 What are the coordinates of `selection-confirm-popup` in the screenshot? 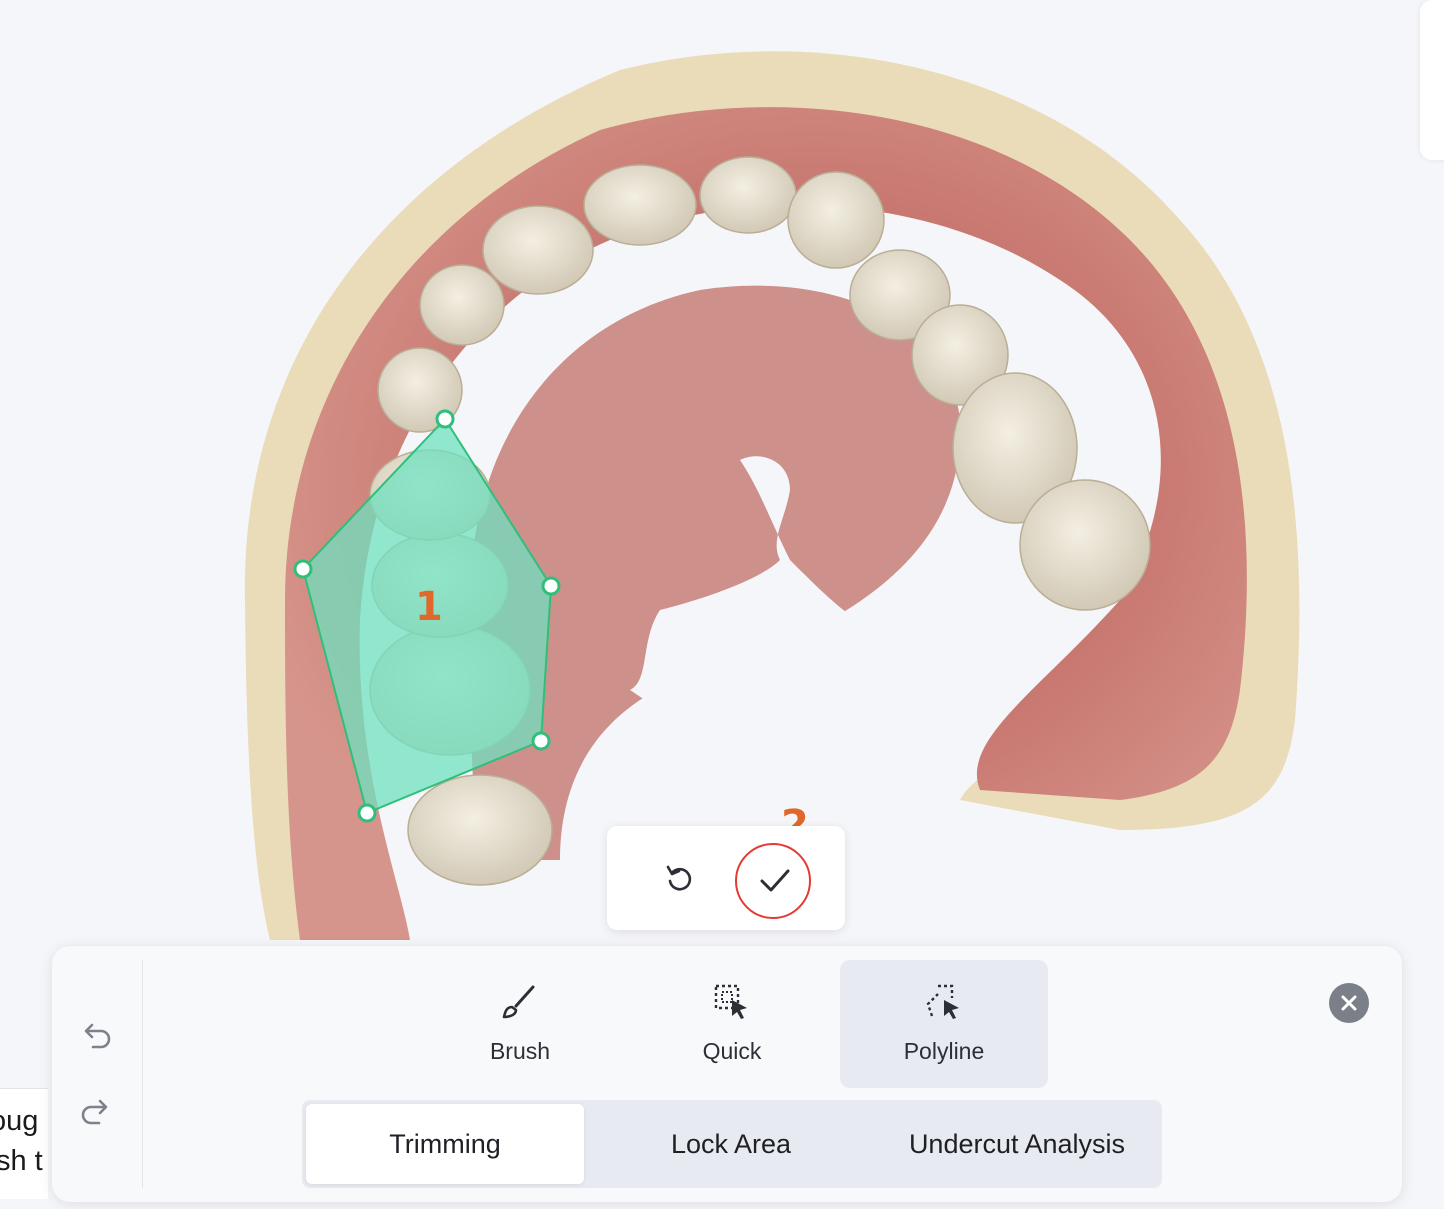 It's located at (726, 878).